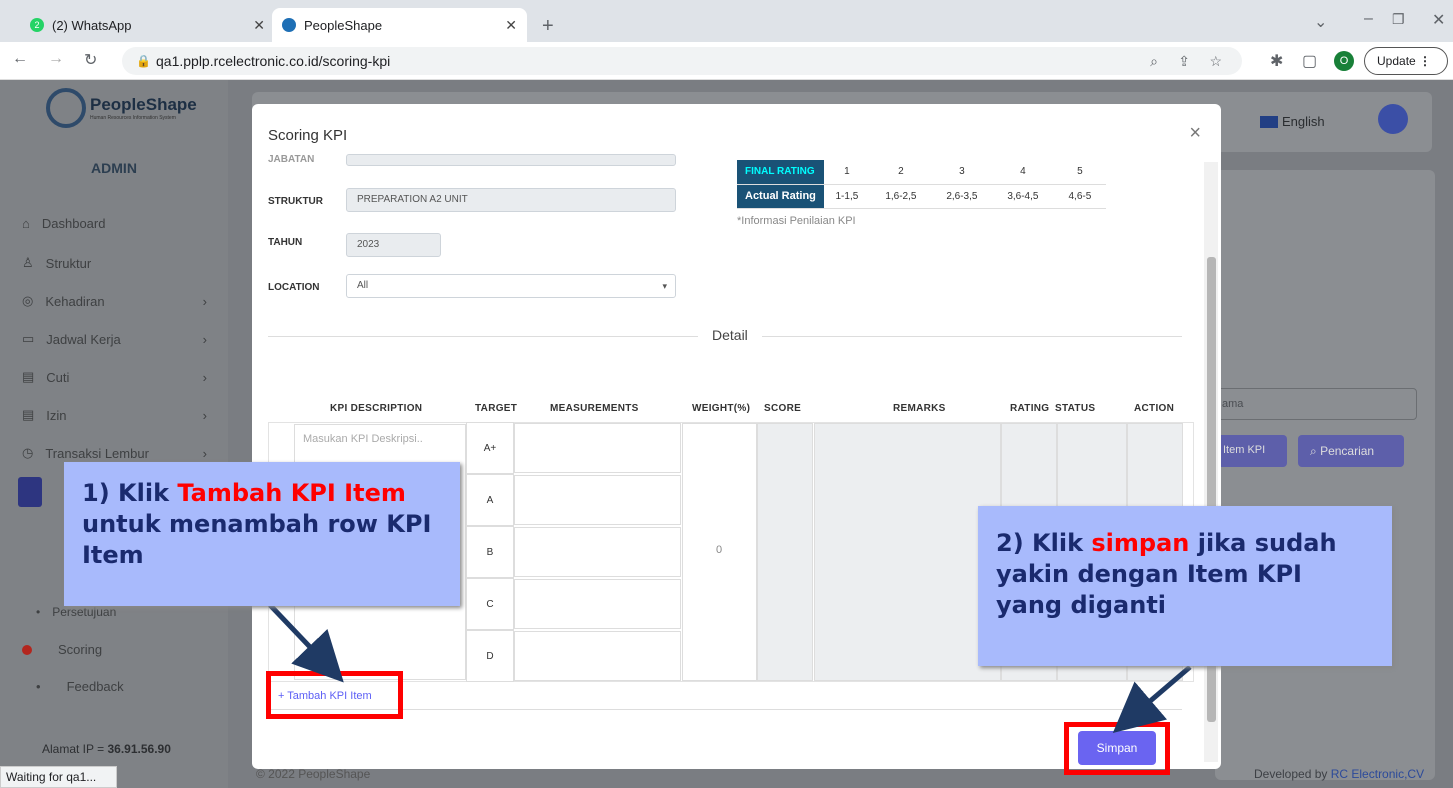 Image resolution: width=1453 pixels, height=788 pixels. What do you see at coordinates (257, 539) in the screenshot?
I see `note-text: untuk menambah row KPI Item` at bounding box center [257, 539].